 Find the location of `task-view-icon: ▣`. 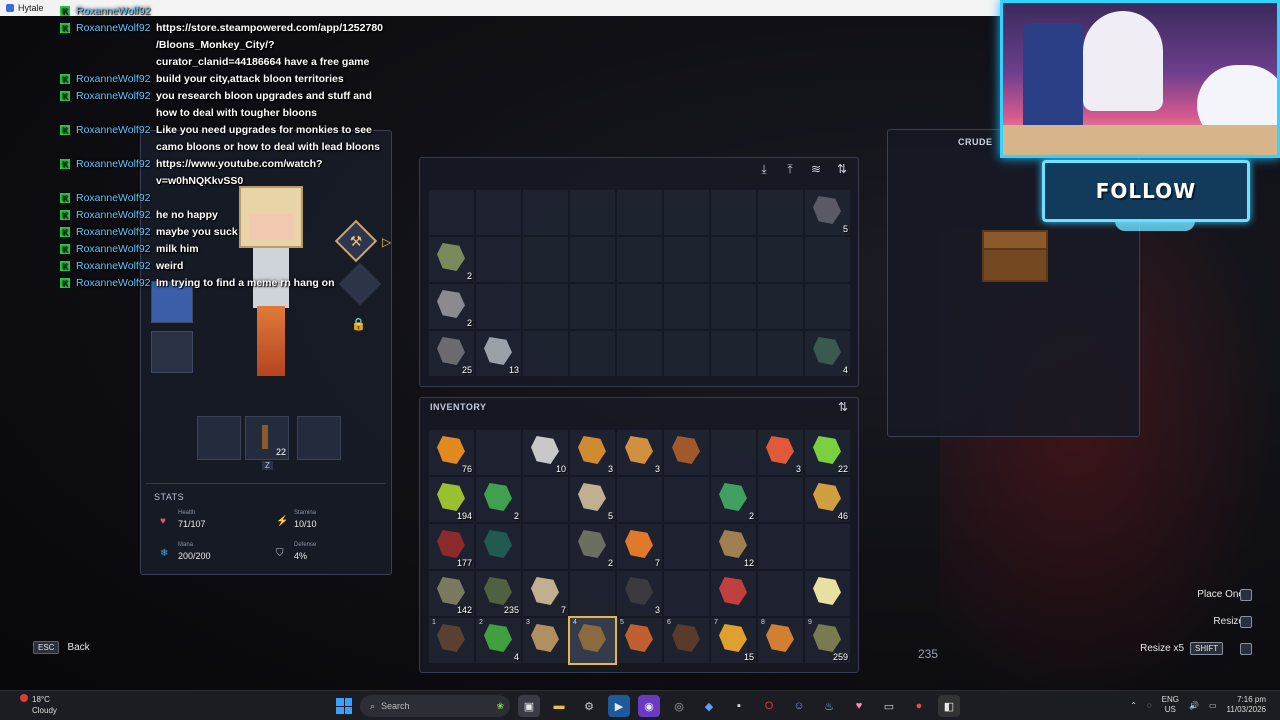

task-view-icon: ▣ is located at coordinates (529, 706).